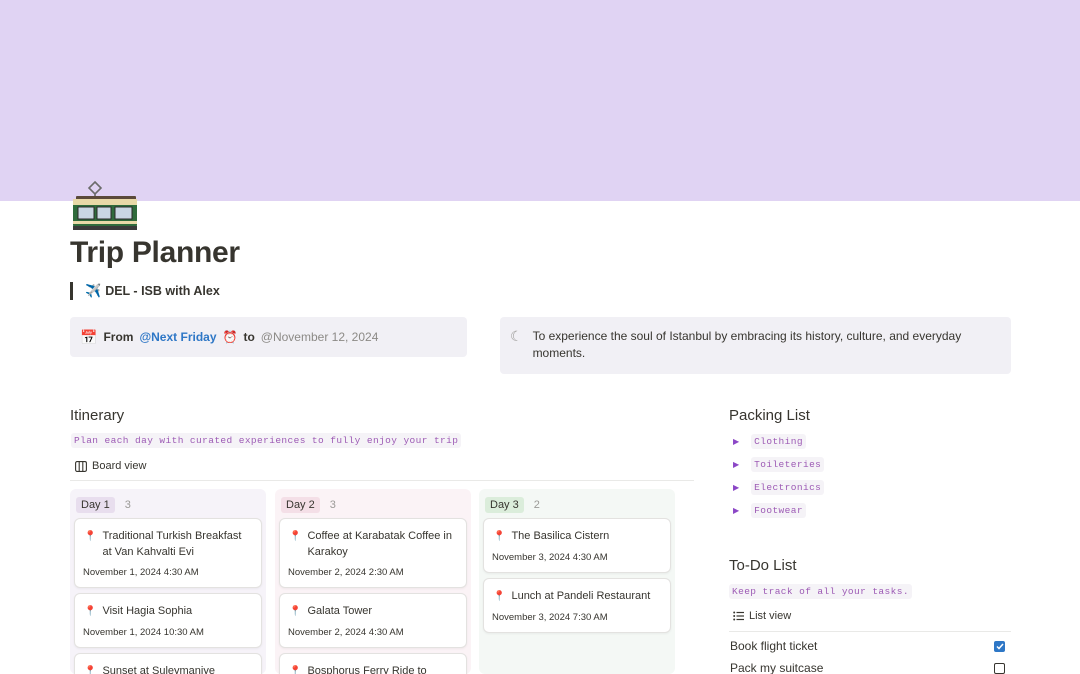 This screenshot has height=674, width=1080. I want to click on card-title: 📍 Sunset at Suleymaniye Mosque, so click(168, 669).